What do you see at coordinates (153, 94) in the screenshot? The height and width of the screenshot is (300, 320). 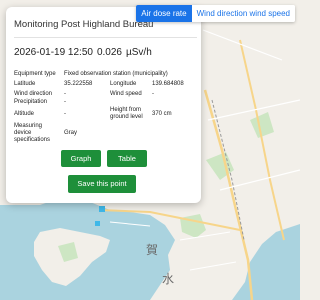 I see `wind-speed-value: -` at bounding box center [153, 94].